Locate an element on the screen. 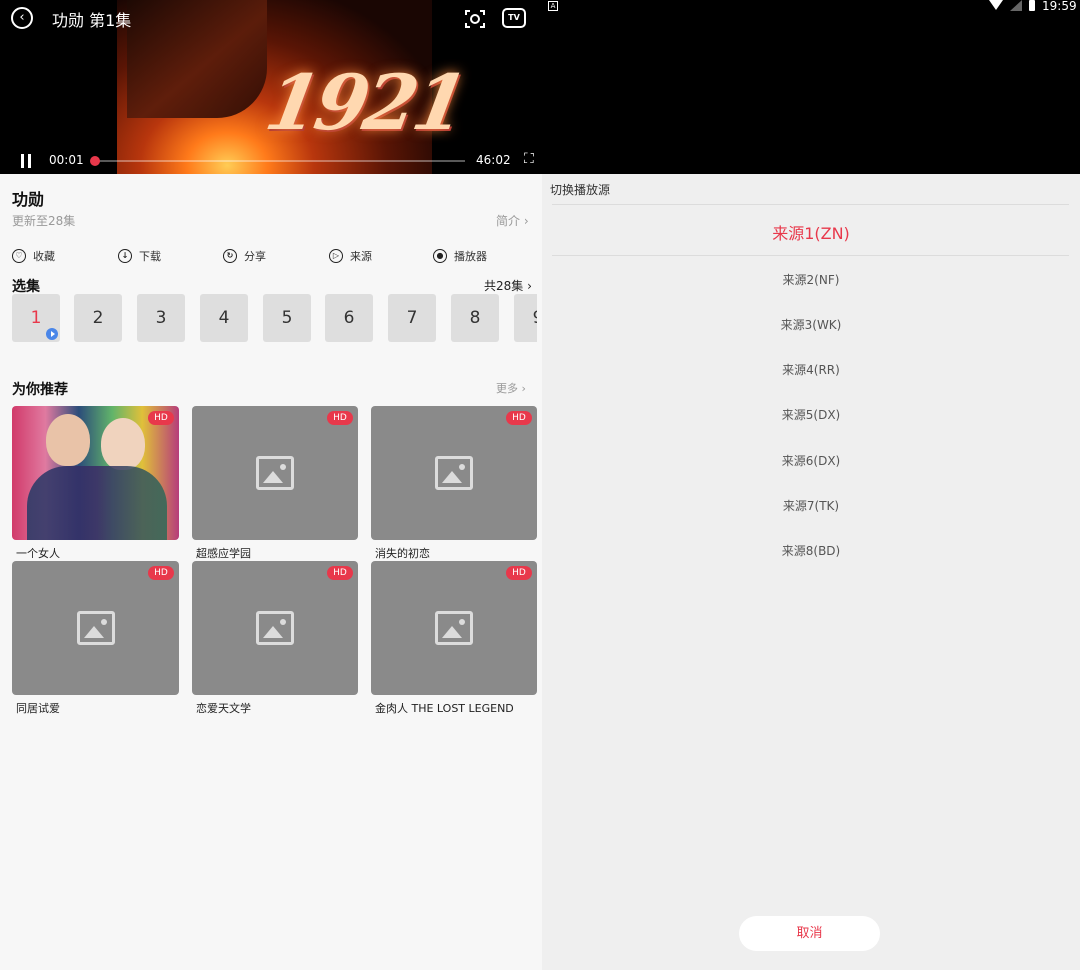 This screenshot has width=1080, height=970. episode-number: 9 is located at coordinates (535, 318).